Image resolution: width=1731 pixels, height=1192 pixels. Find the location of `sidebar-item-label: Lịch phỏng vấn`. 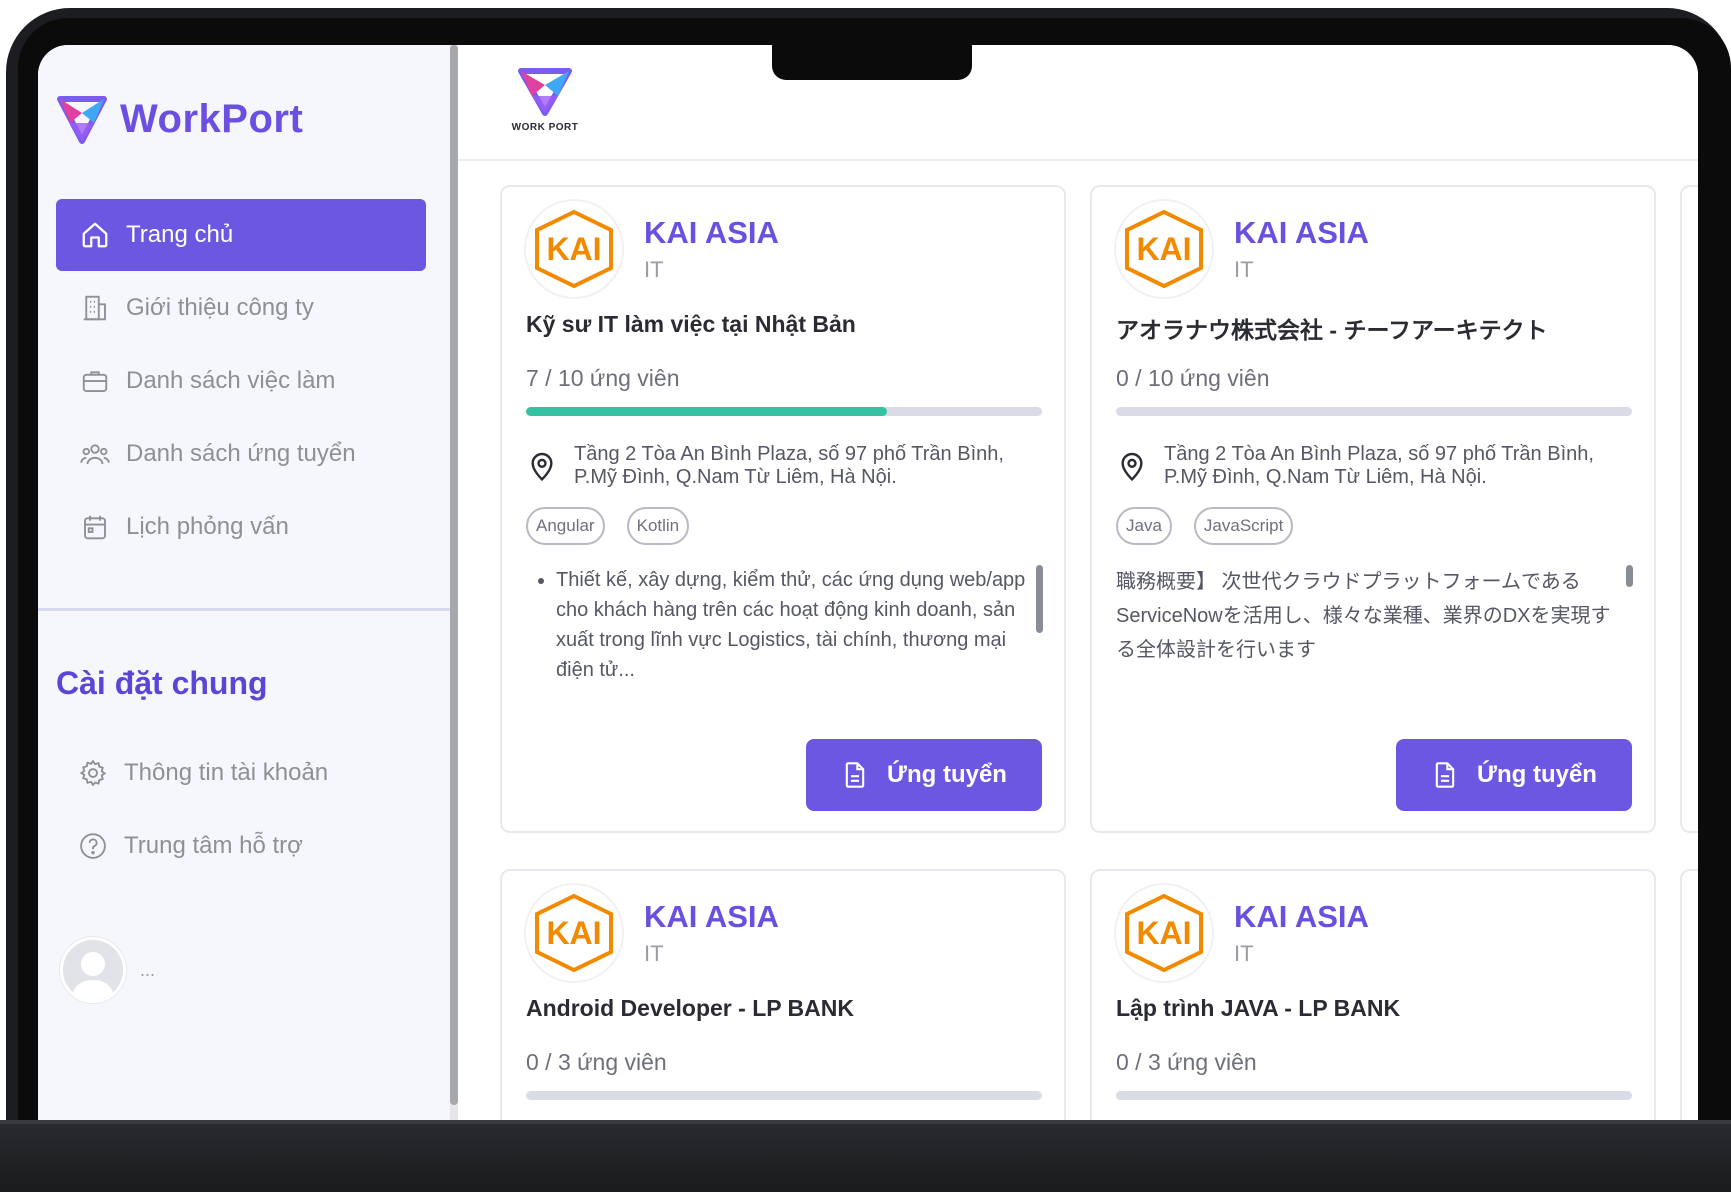

sidebar-item-label: Lịch phỏng vấn is located at coordinates (207, 526).